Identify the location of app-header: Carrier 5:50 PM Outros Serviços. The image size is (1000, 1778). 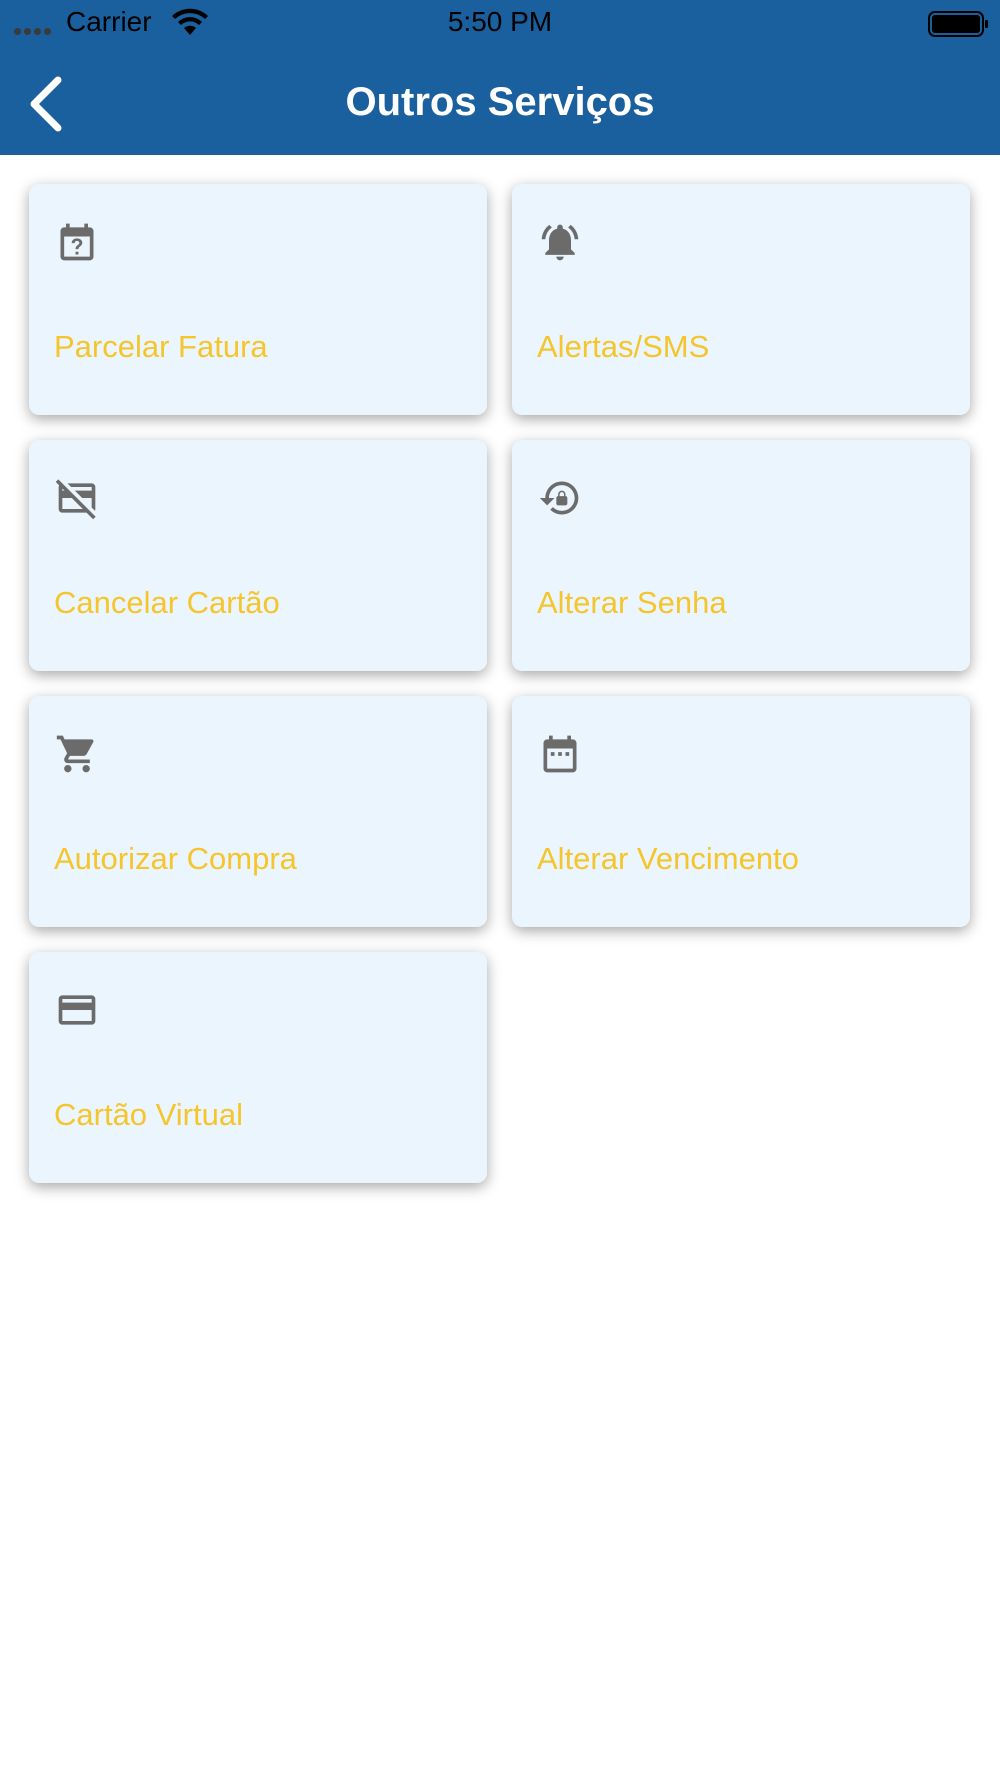
(500, 77).